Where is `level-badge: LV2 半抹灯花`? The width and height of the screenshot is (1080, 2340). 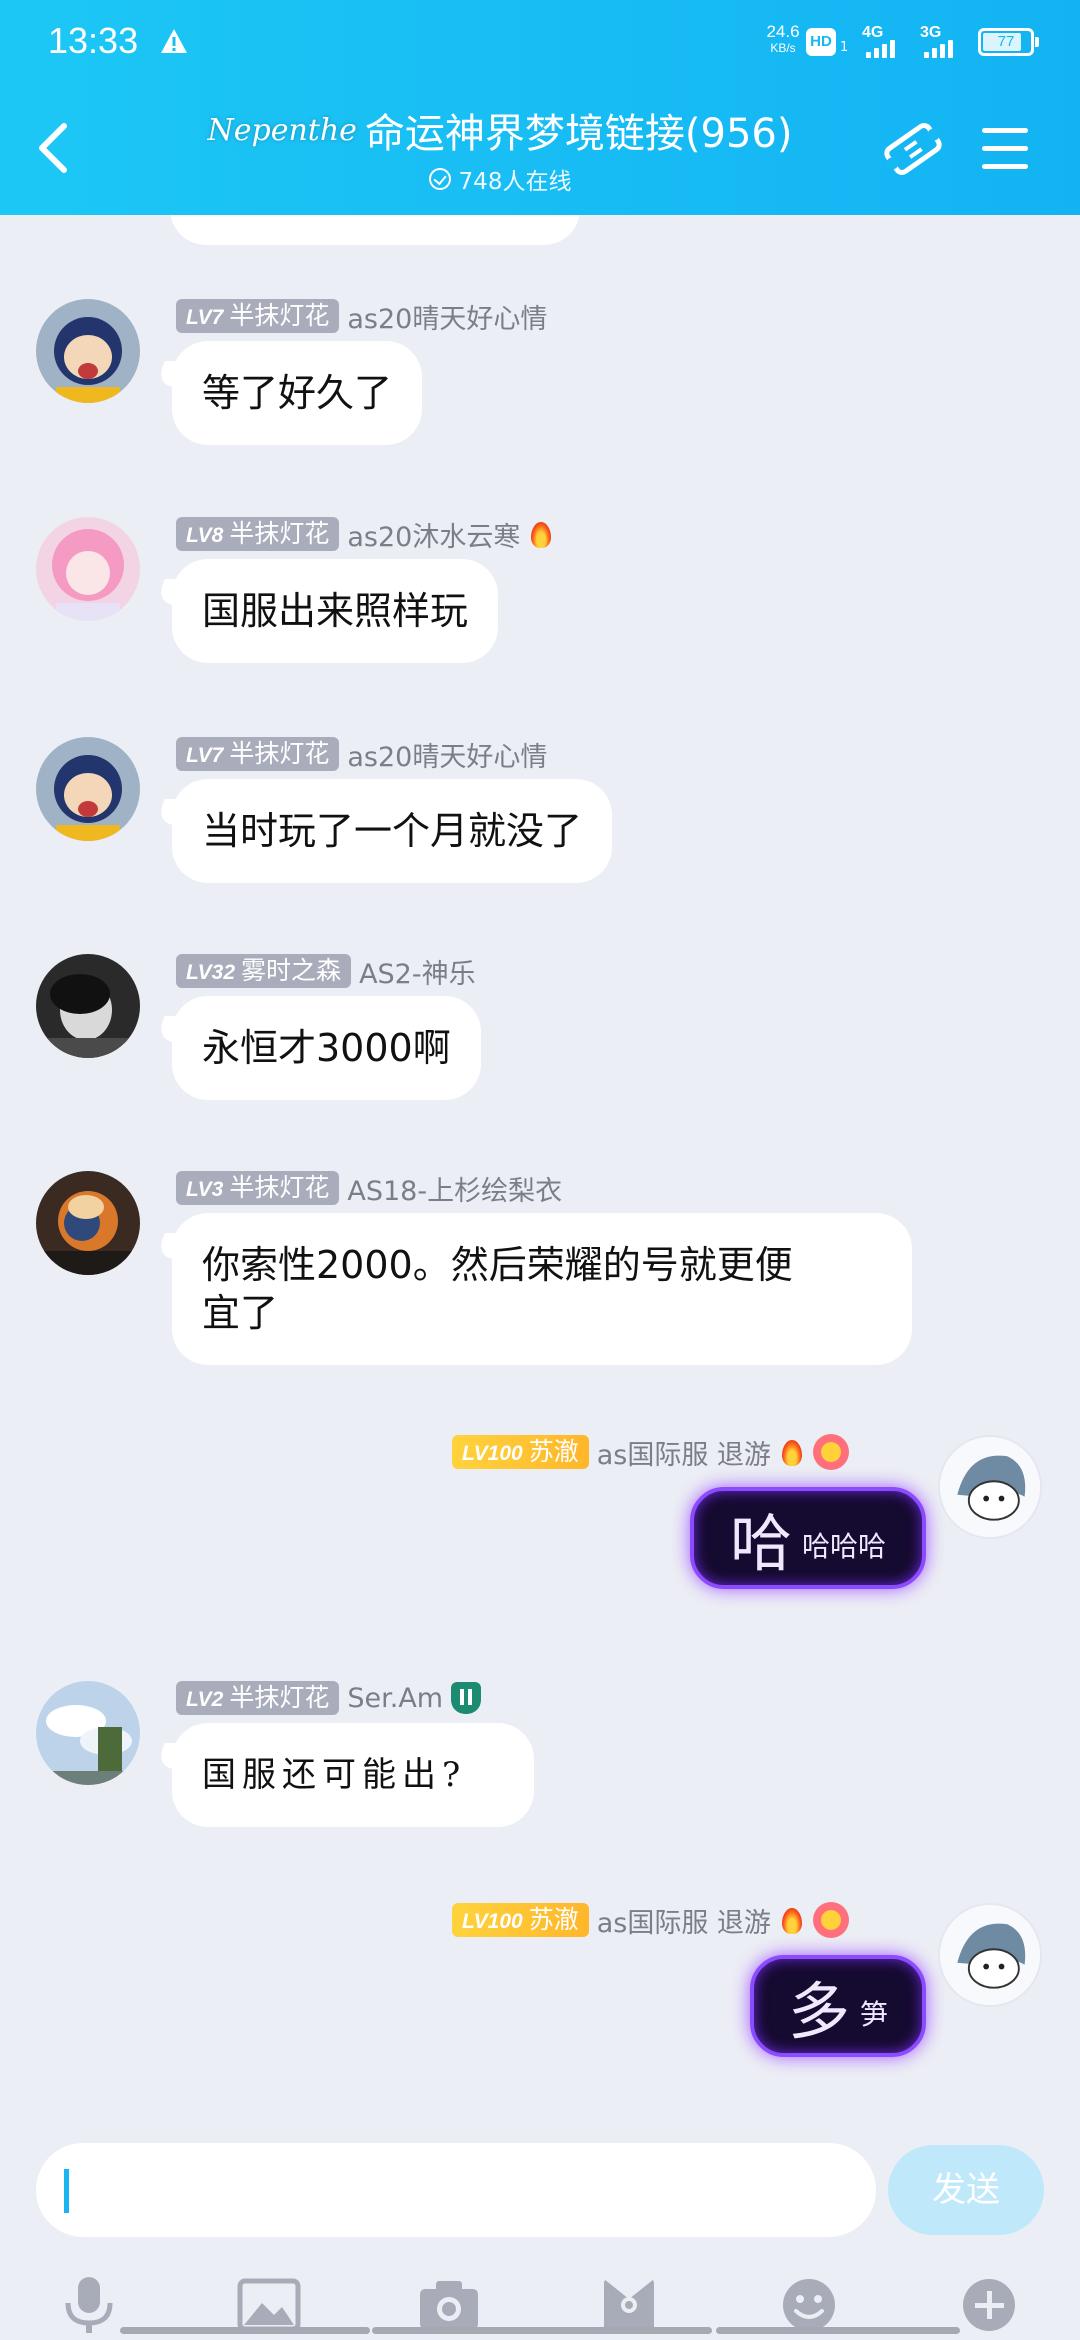
level-badge: LV2 半抹灯花 is located at coordinates (258, 1698).